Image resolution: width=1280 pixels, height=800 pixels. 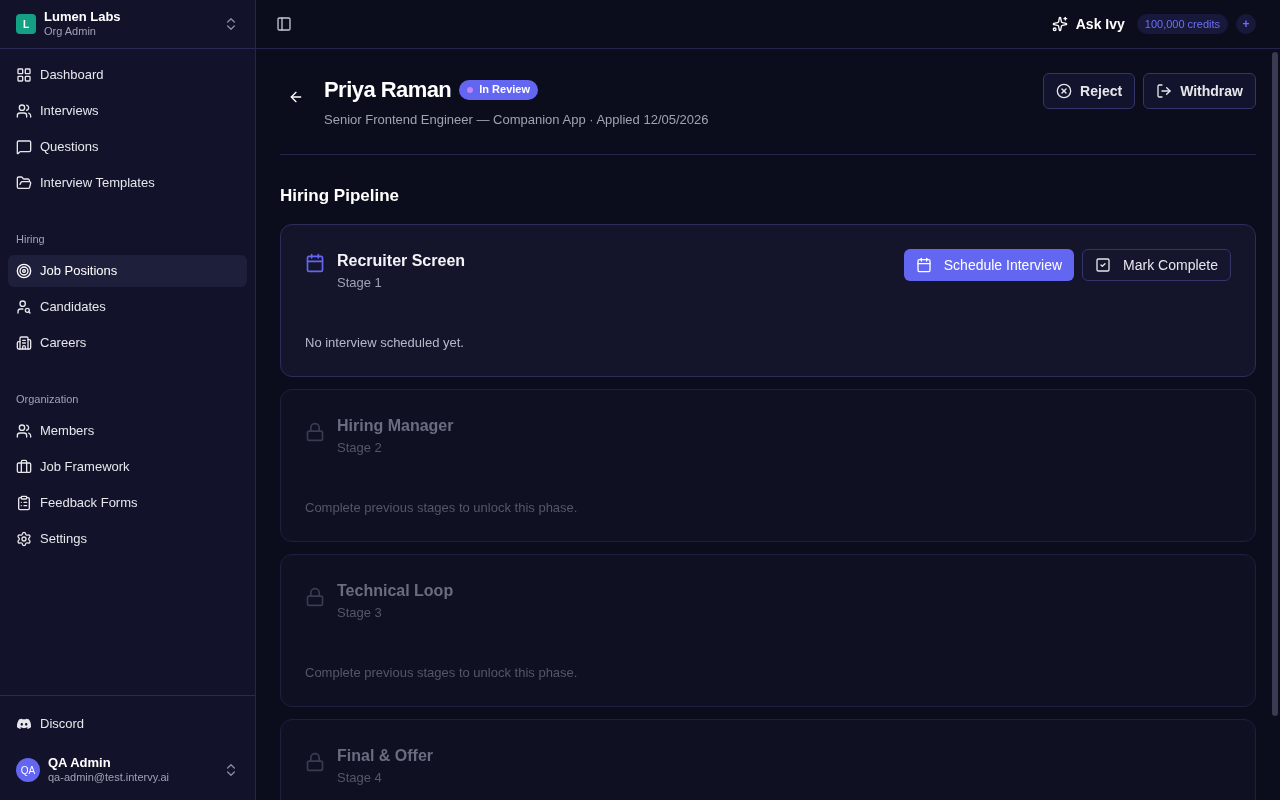 I want to click on section-heading: Organization, so click(x=47, y=399).